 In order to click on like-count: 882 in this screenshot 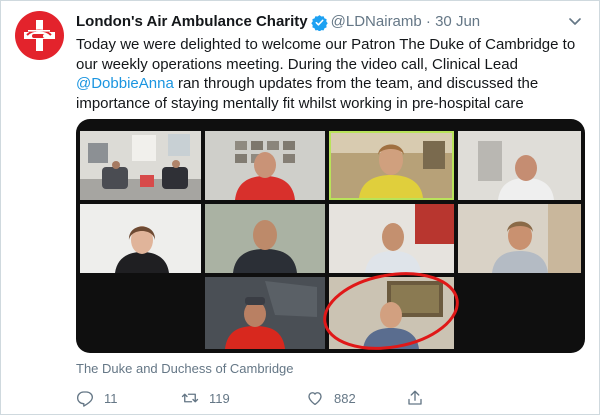, I will do `click(345, 398)`.